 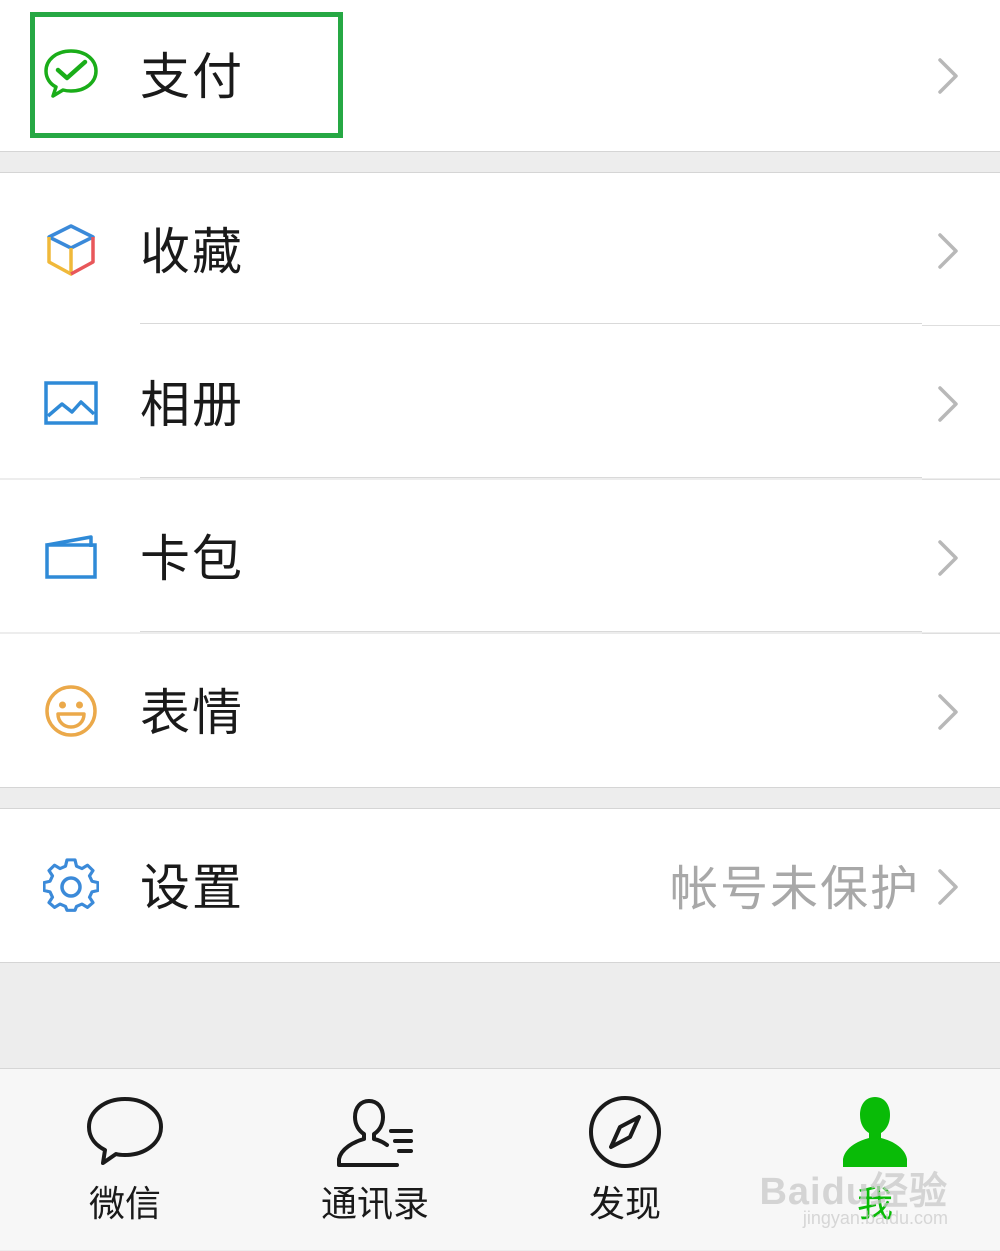 What do you see at coordinates (192, 405) in the screenshot?
I see `menu-label-album: 相册` at bounding box center [192, 405].